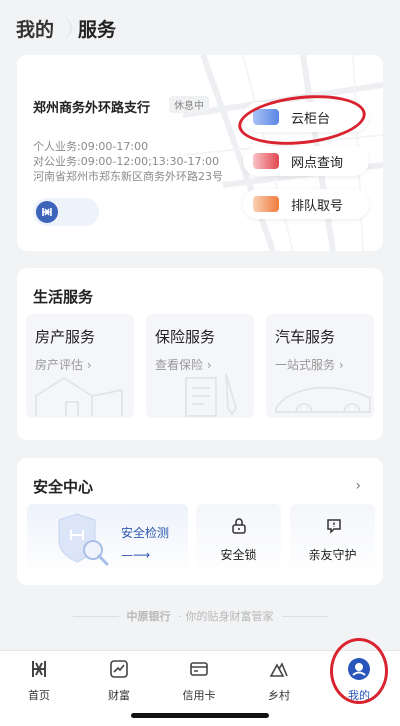  What do you see at coordinates (128, 176) in the screenshot?
I see `branch-address: 河南省郑州市郑东新区商务外环路23号` at bounding box center [128, 176].